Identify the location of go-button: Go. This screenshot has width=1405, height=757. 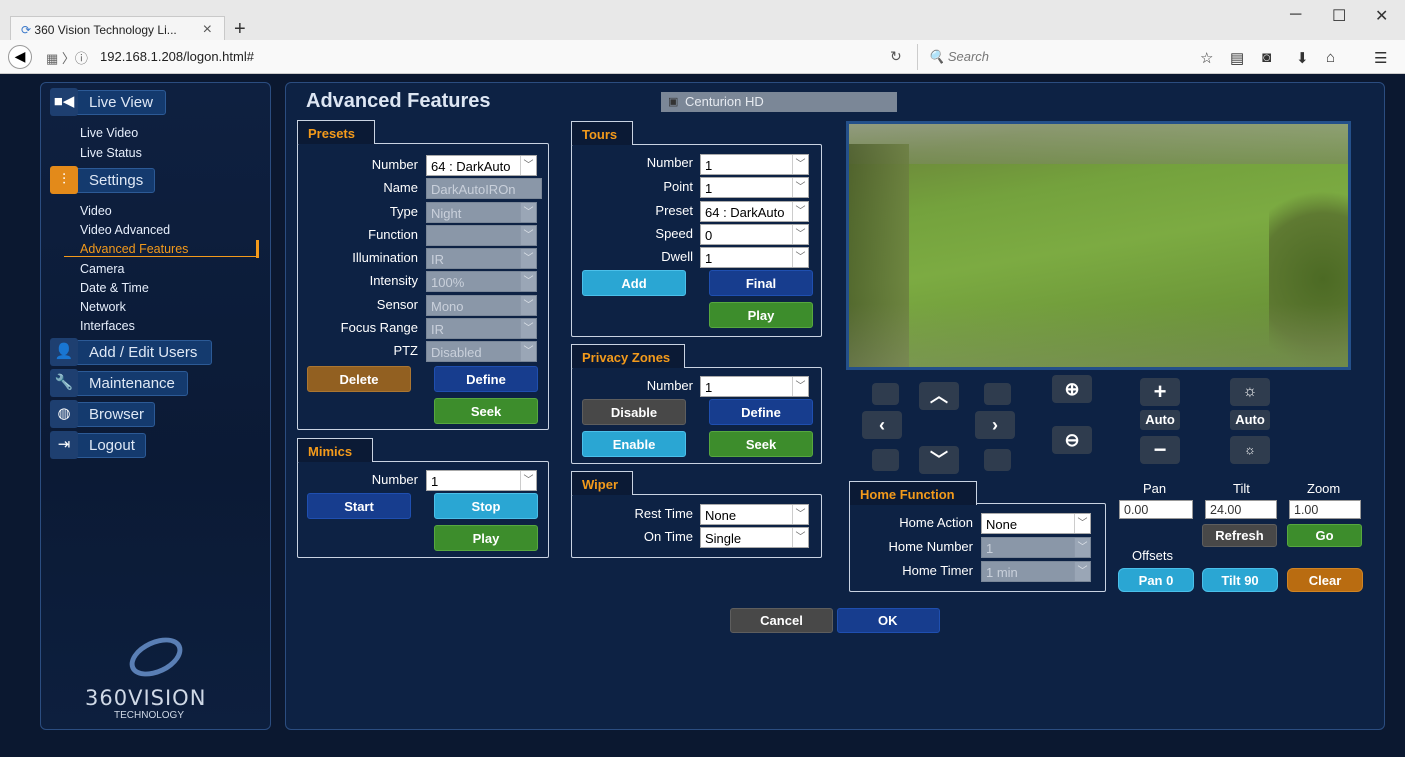
(1324, 535).